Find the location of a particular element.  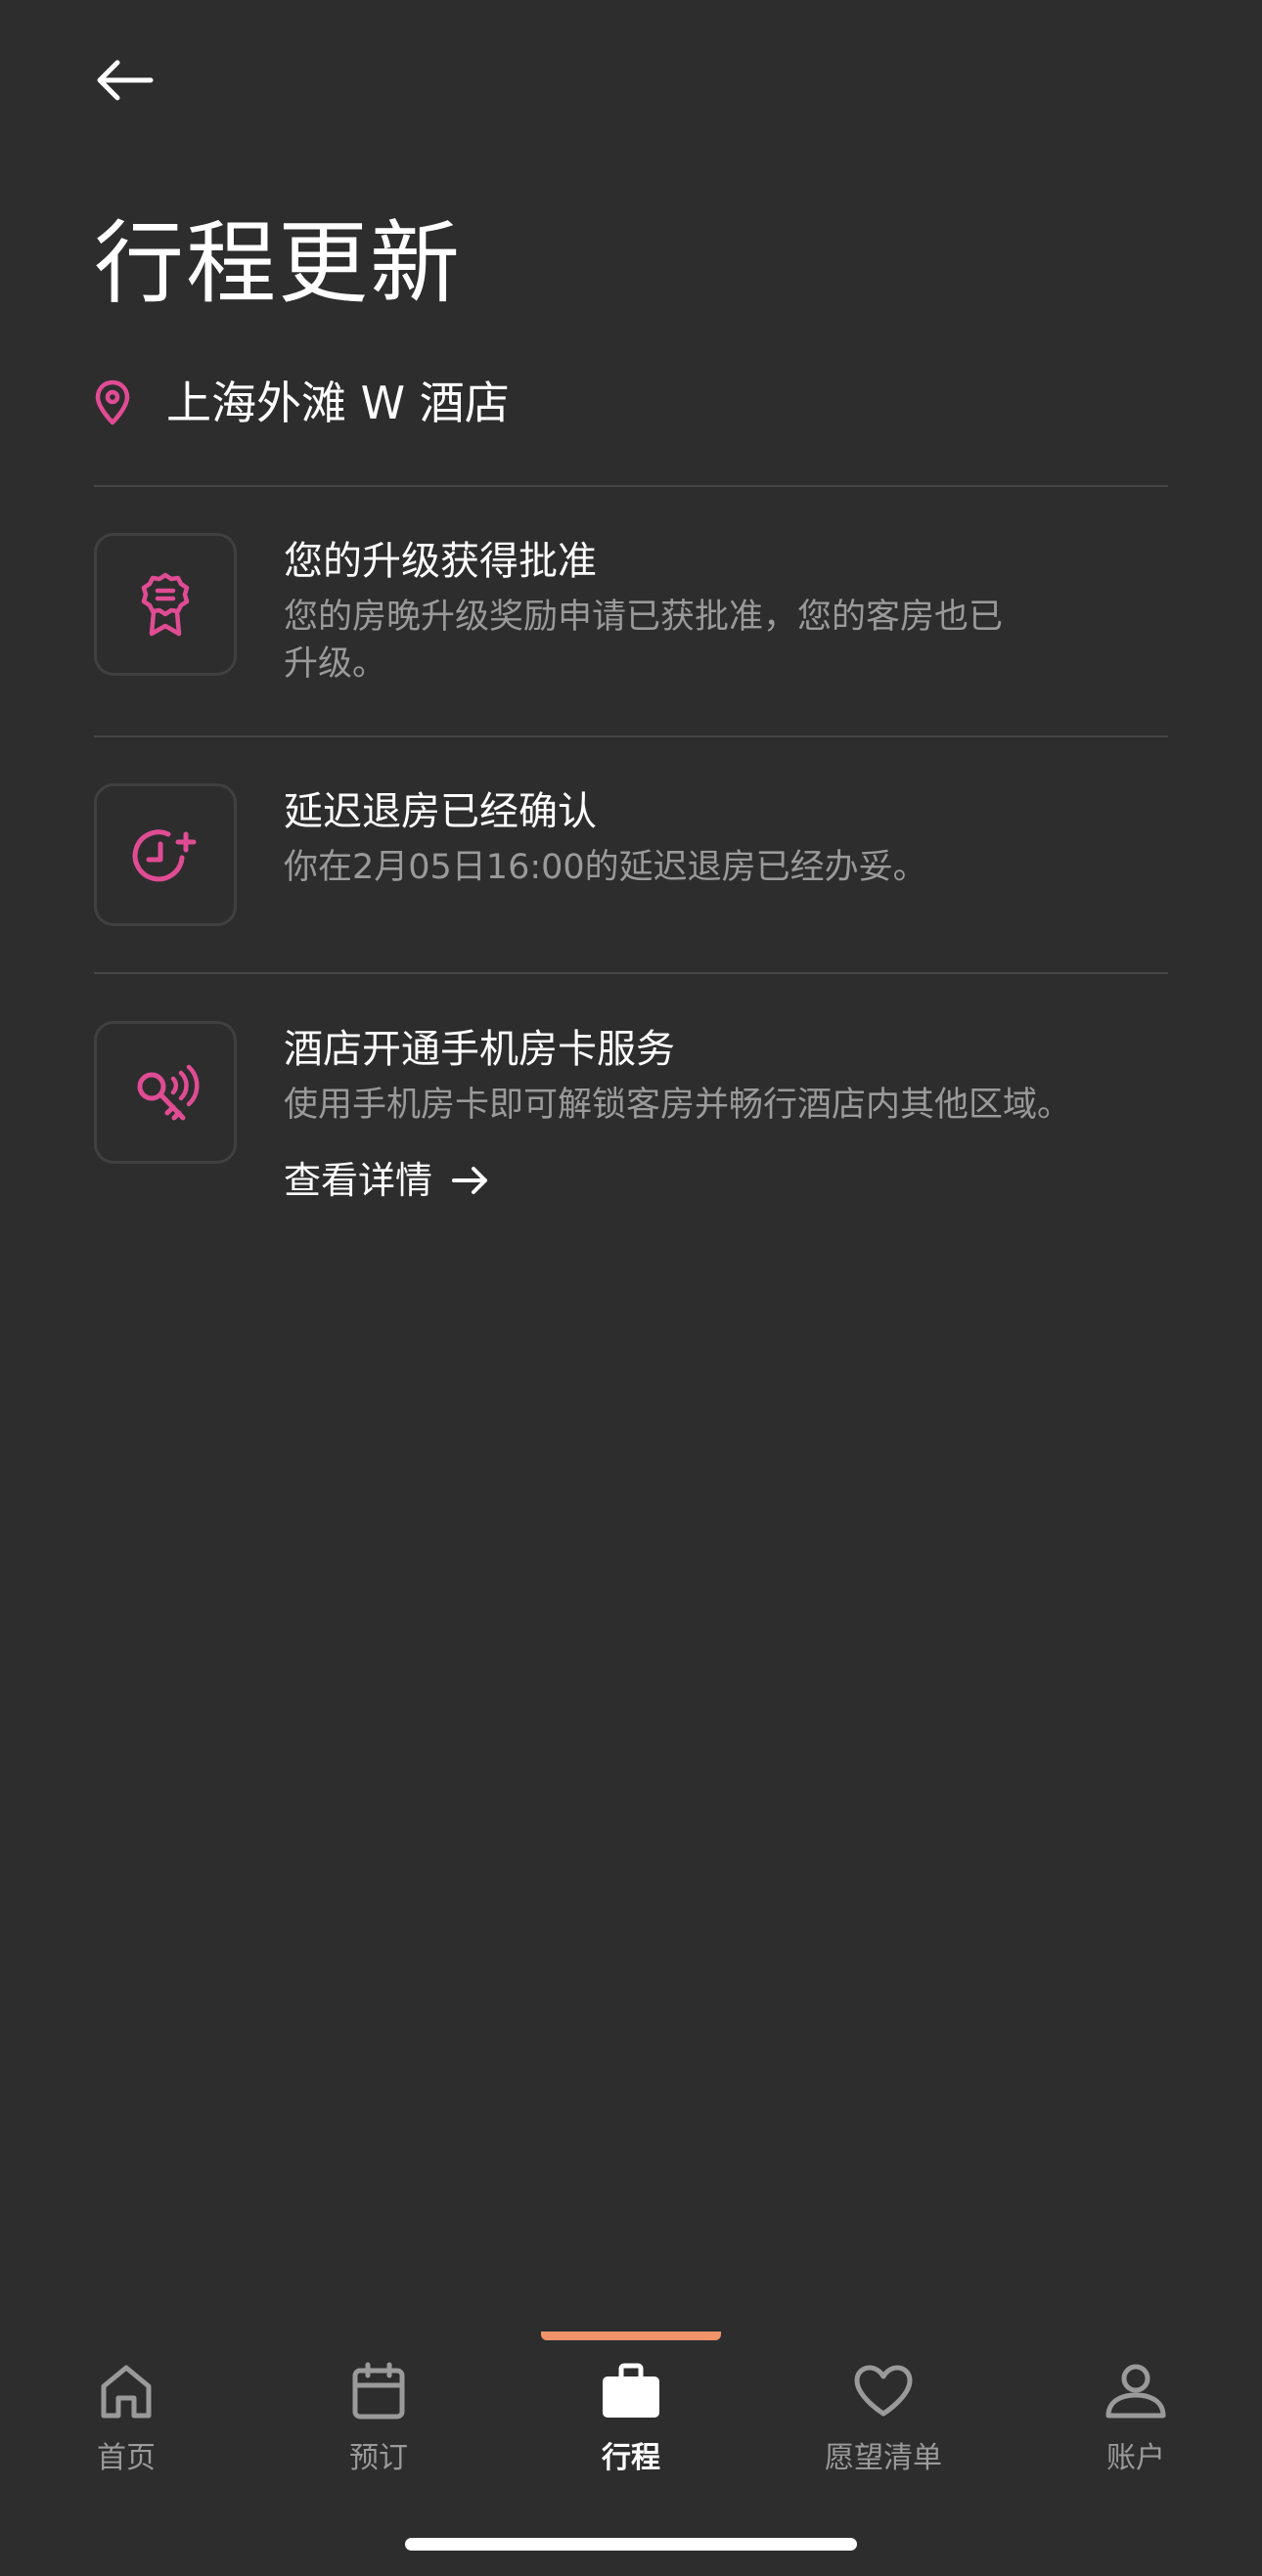

mobile-key-icon is located at coordinates (168, 1092).